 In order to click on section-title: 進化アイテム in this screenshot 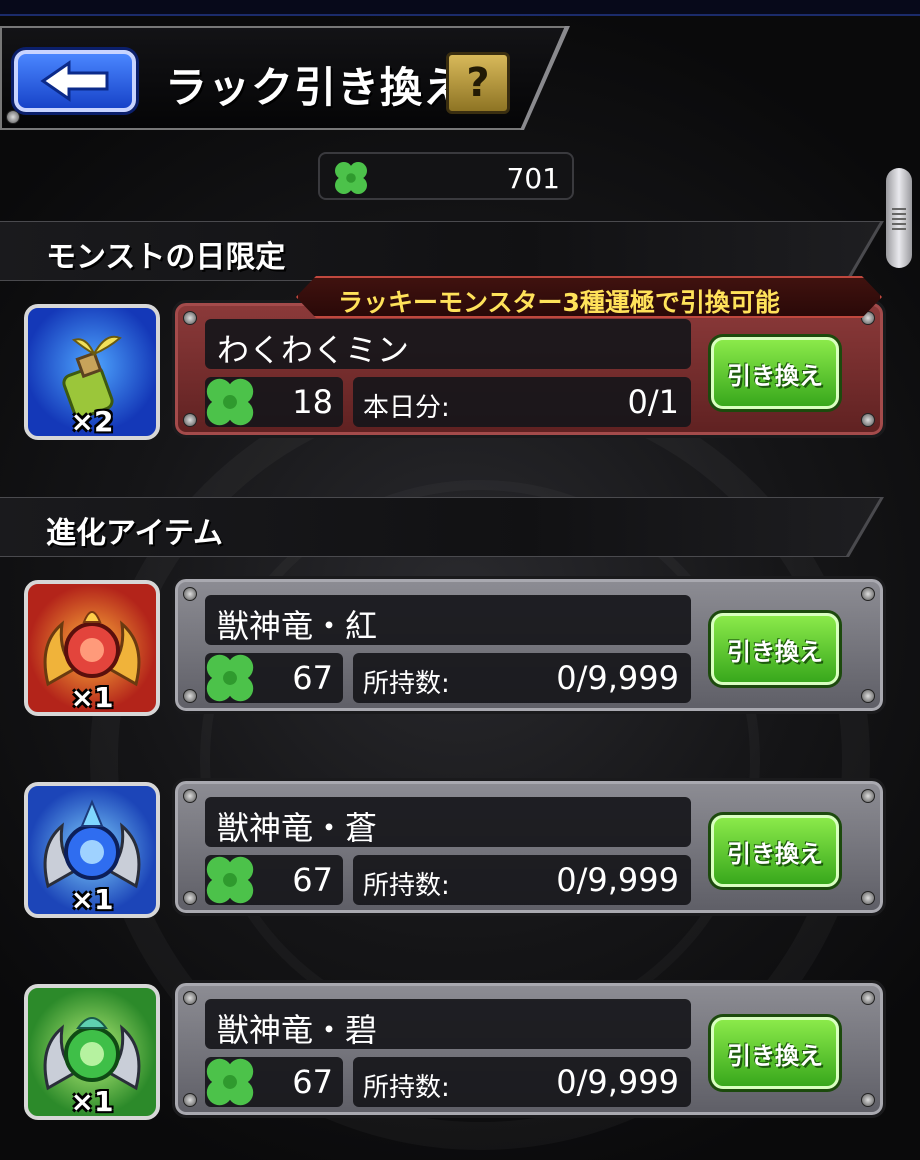, I will do `click(134, 533)`.